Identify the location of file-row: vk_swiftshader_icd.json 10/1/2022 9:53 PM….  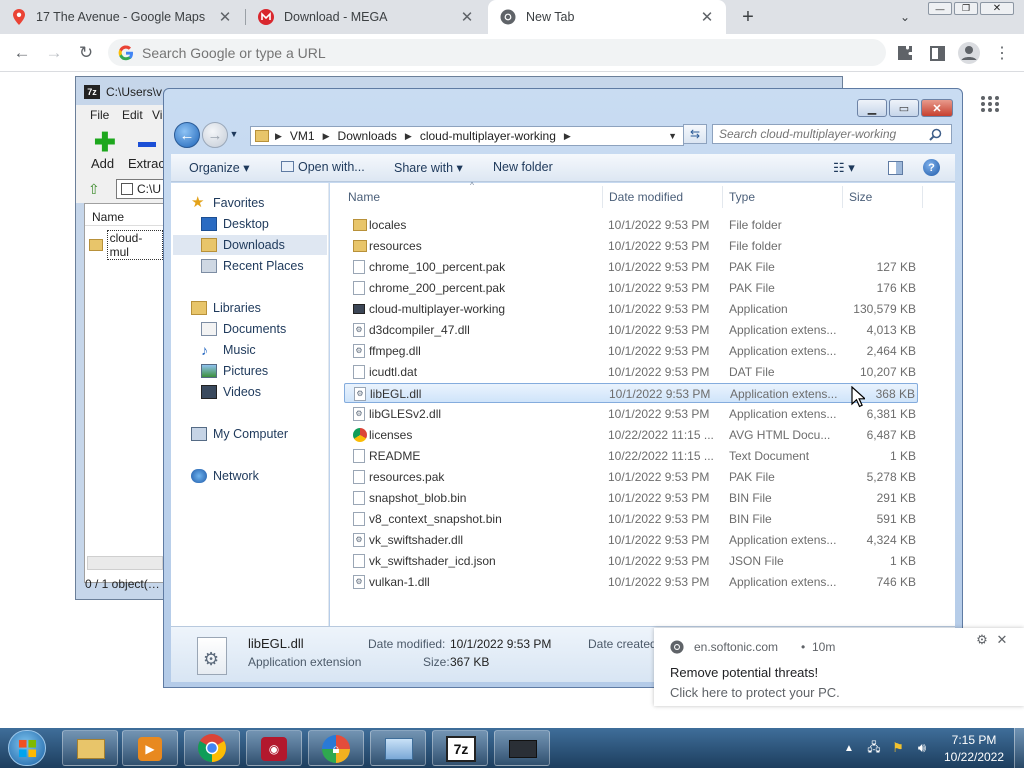
(631, 561).